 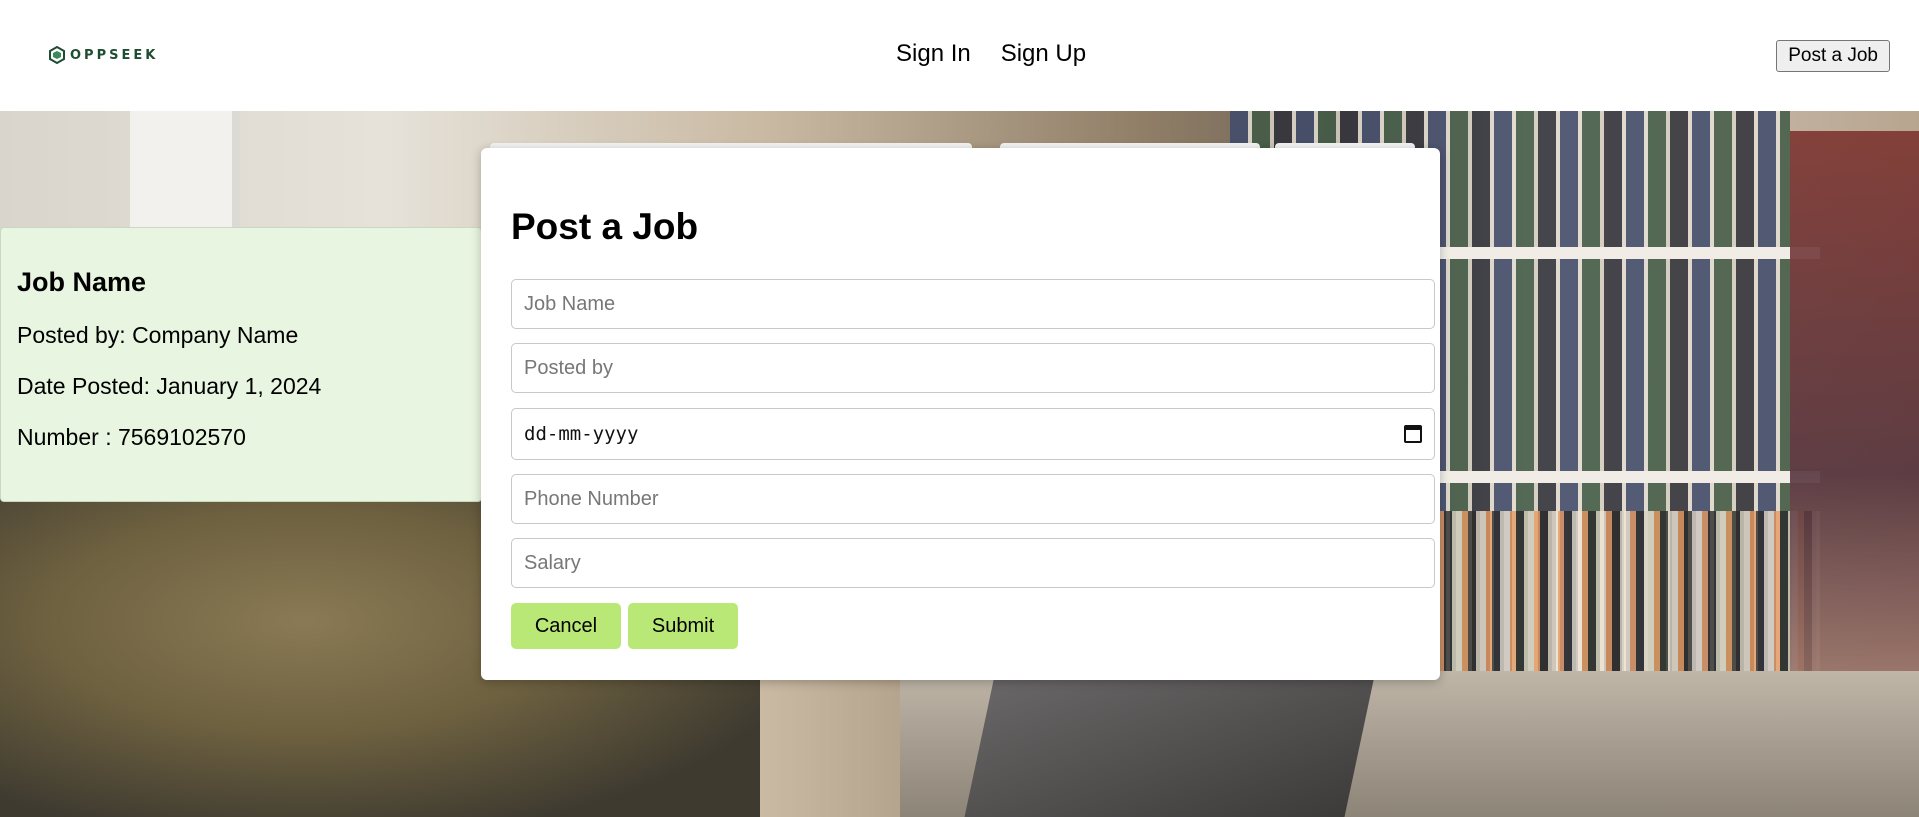 I want to click on date-placeholder: dd-mm-yyyy, so click(x=581, y=434).